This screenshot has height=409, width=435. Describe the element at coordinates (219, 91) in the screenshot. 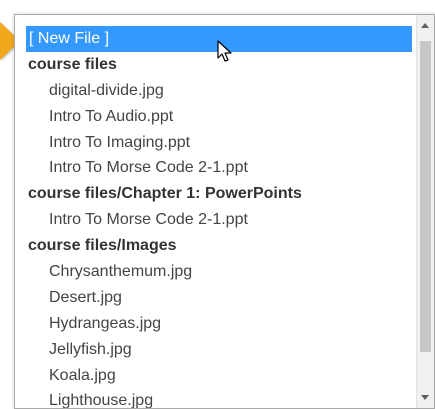

I see `list-item: digital-divide.jpg` at that location.